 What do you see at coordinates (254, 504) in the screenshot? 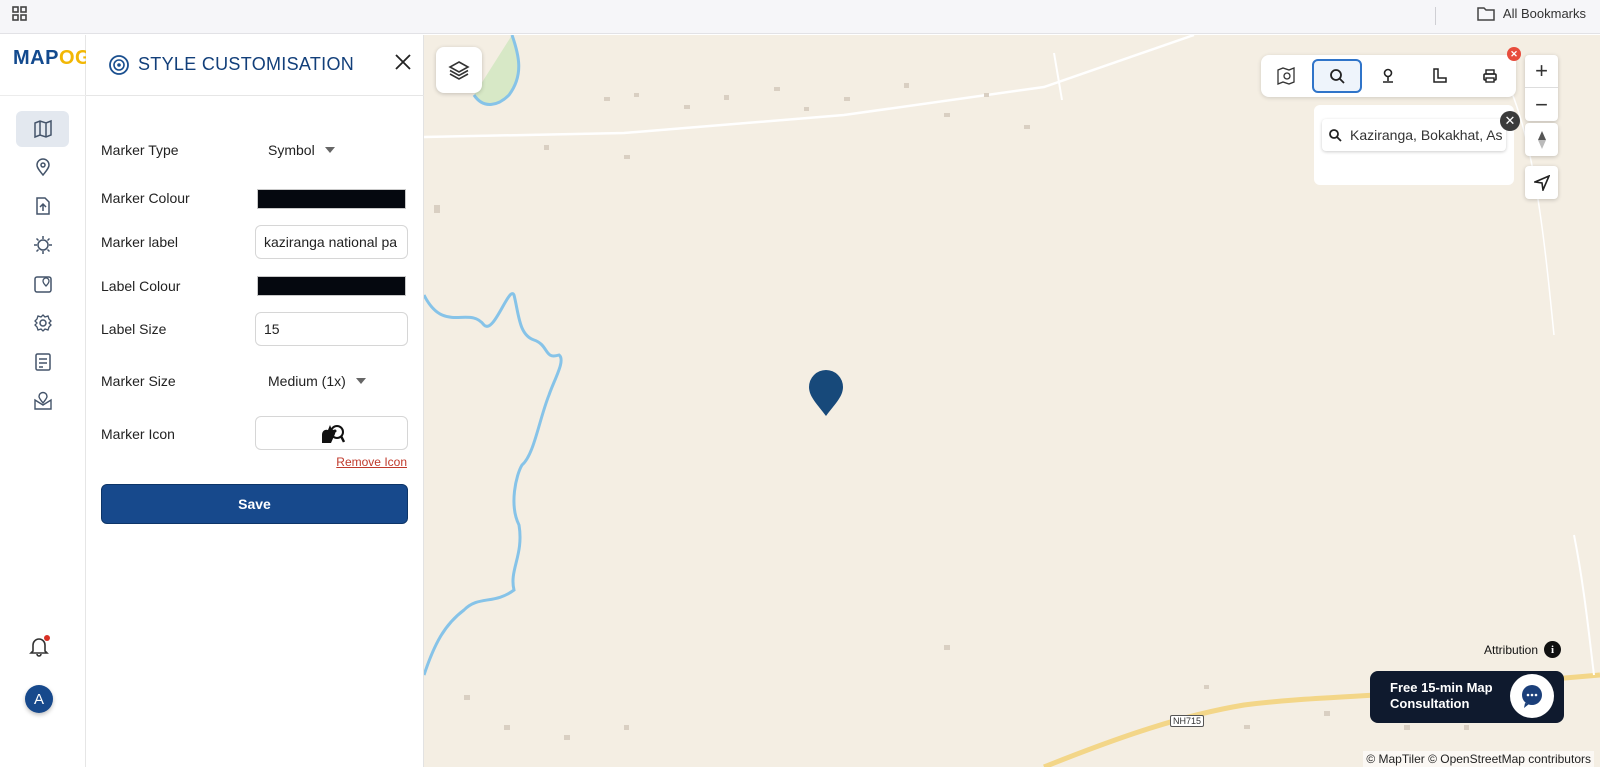
I see `save-button: Save` at bounding box center [254, 504].